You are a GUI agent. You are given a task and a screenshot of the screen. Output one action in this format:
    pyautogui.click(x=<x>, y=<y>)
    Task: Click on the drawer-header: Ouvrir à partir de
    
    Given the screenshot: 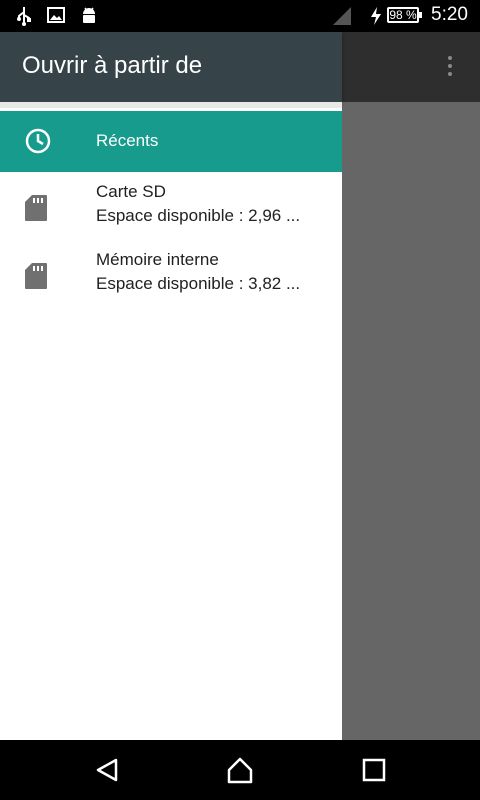 What is the action you would take?
    pyautogui.click(x=171, y=67)
    